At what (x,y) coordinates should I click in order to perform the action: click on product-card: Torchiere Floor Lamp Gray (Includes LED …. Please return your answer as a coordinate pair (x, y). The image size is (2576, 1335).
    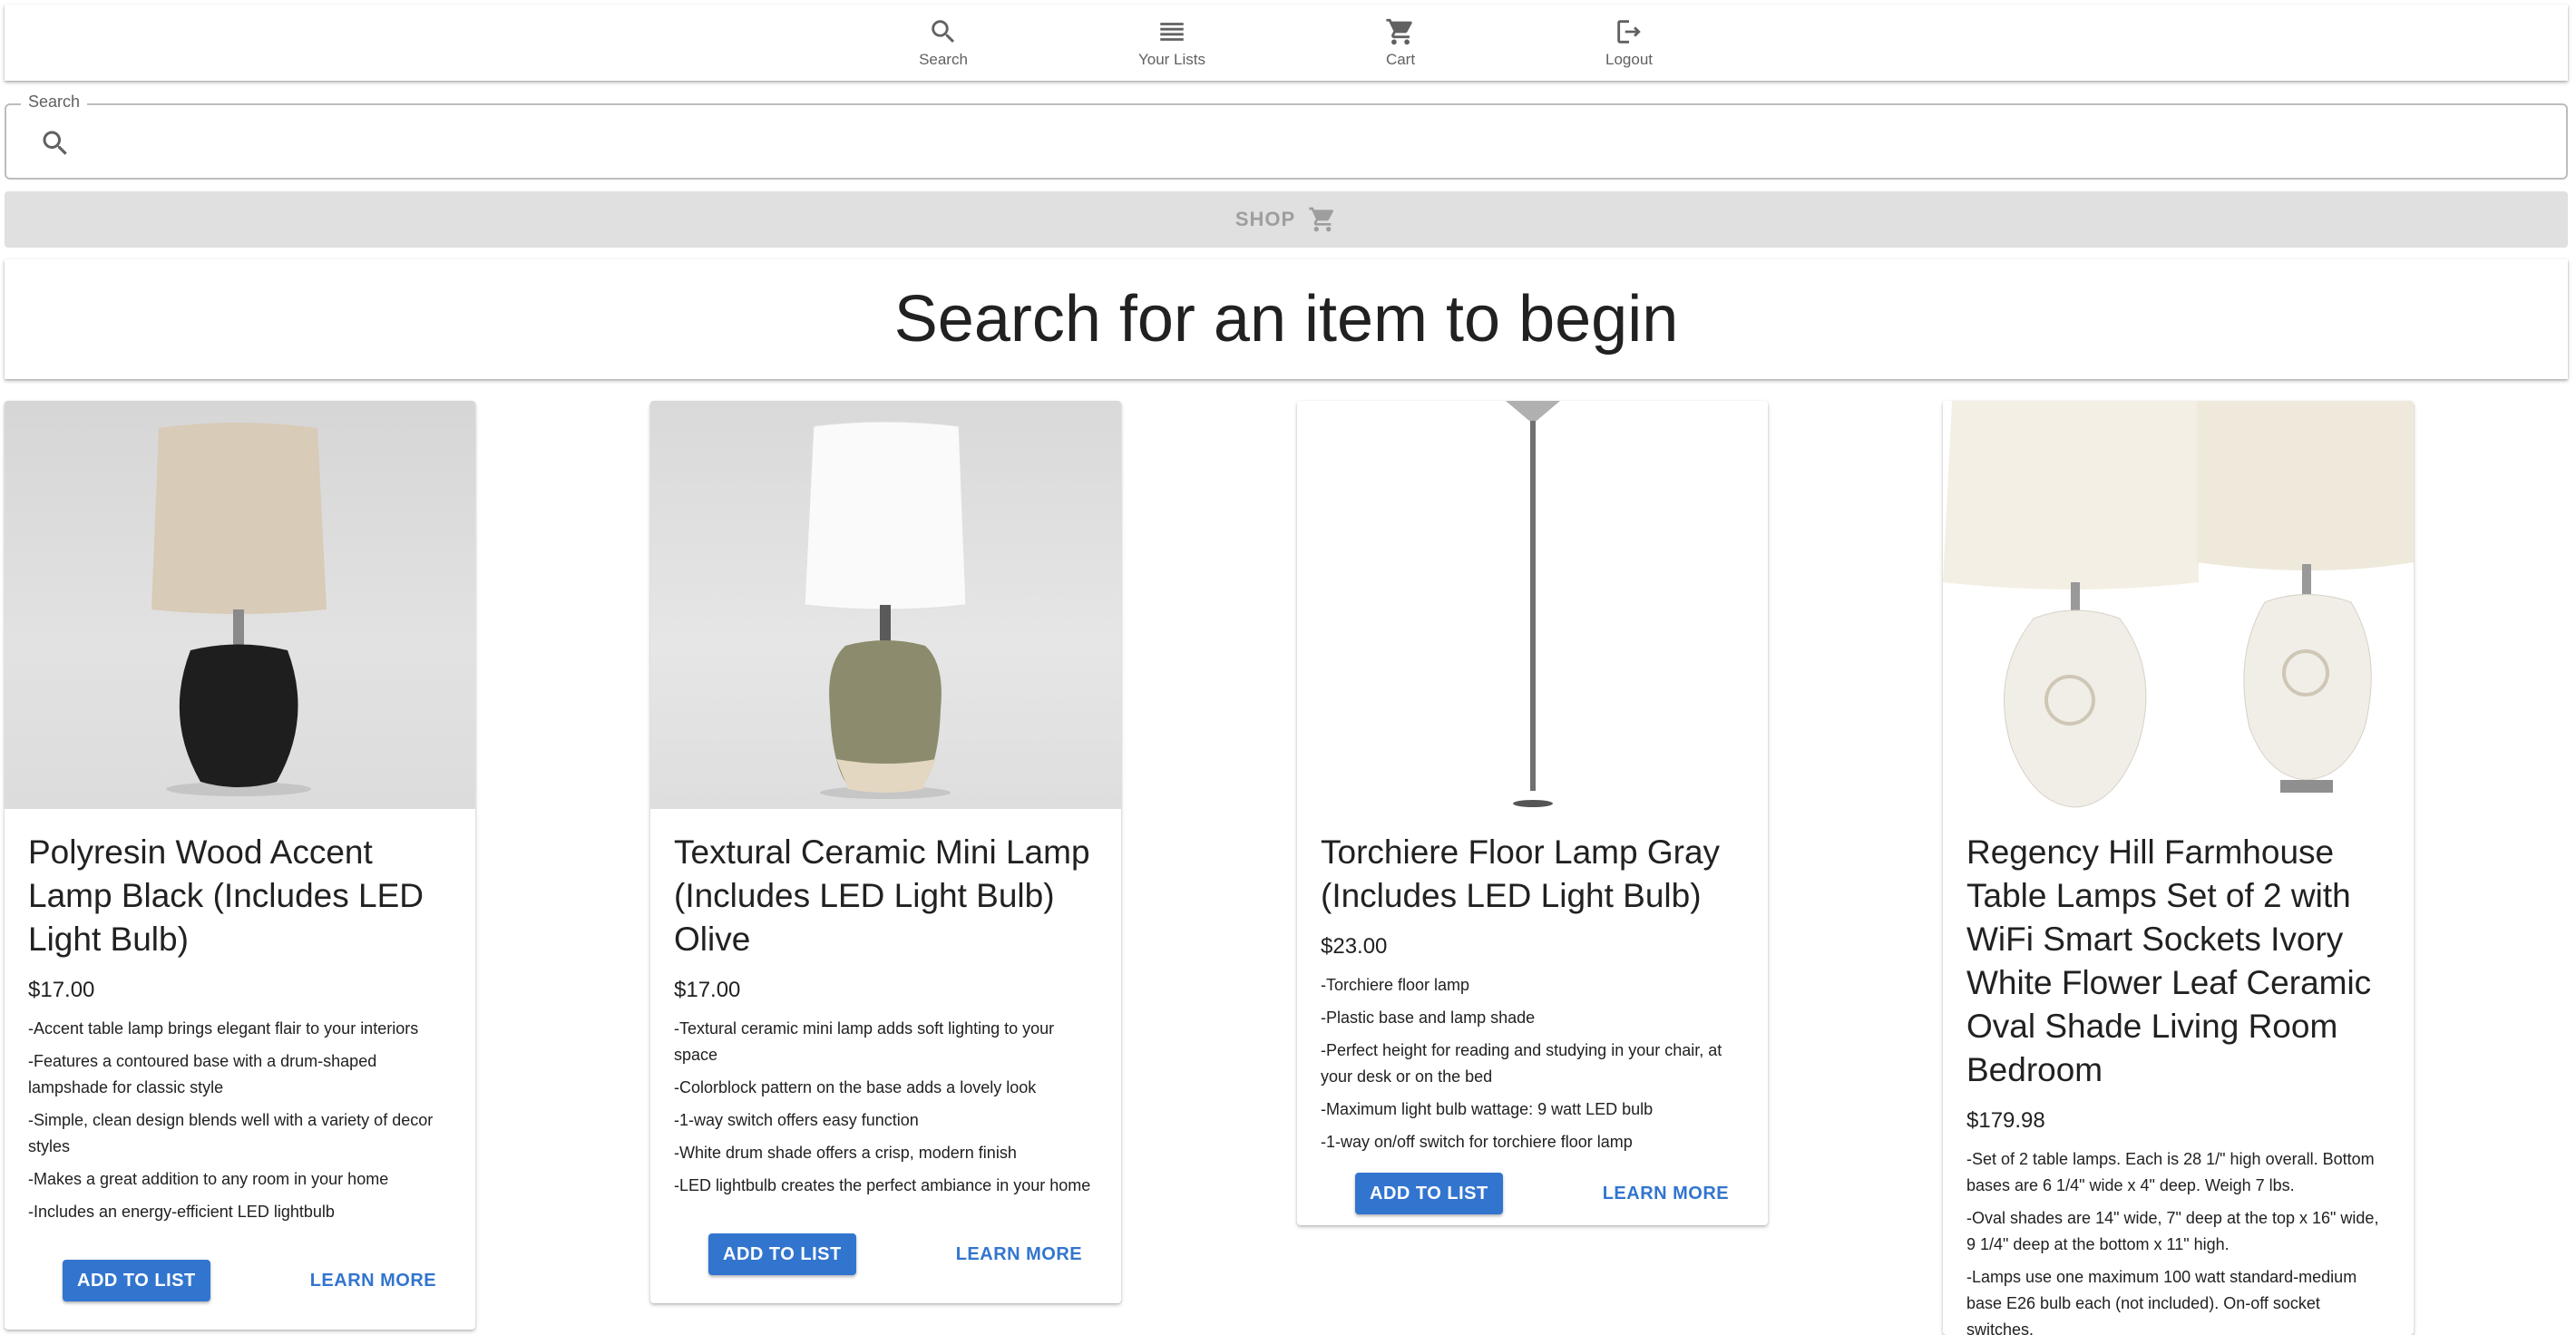
    Looking at the image, I should click on (1532, 813).